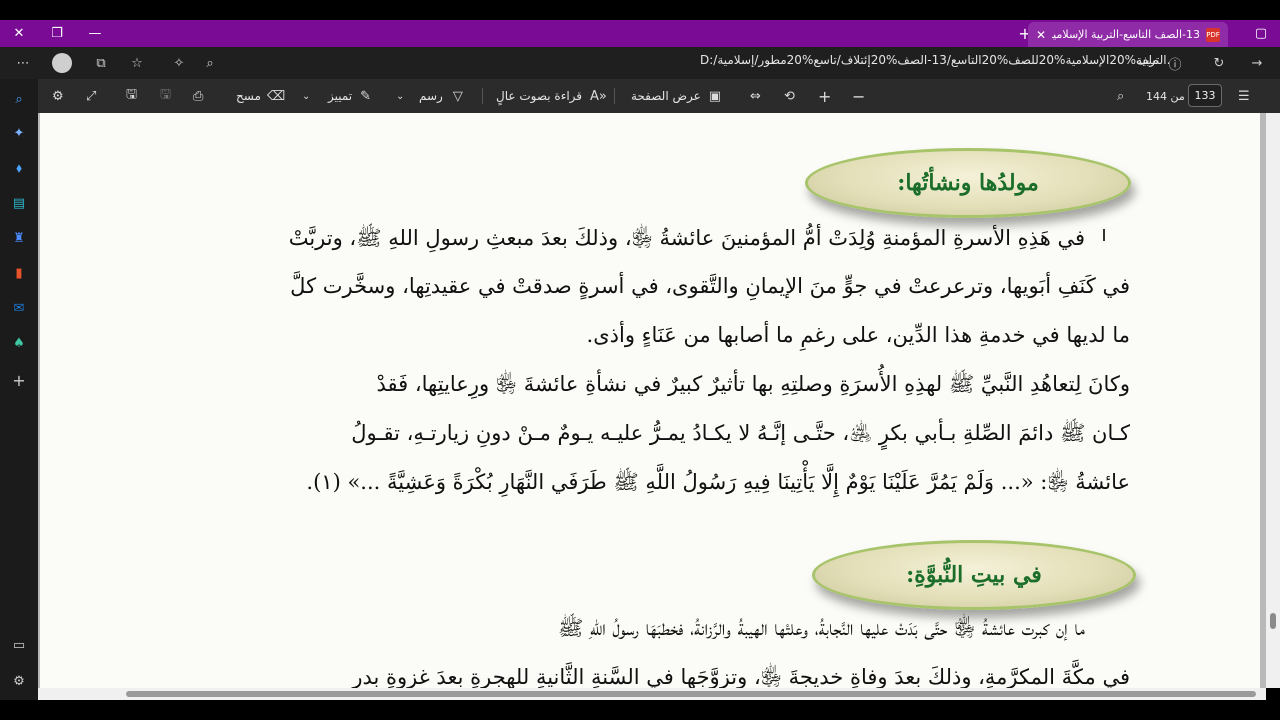 The height and width of the screenshot is (720, 1280). Describe the element at coordinates (210, 63) in the screenshot. I see `zoom-icon: ⌕` at that location.